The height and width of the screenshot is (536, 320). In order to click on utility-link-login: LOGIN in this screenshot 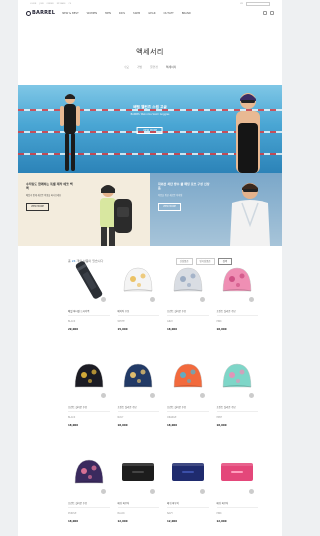, I will do `click(33, 4)`.